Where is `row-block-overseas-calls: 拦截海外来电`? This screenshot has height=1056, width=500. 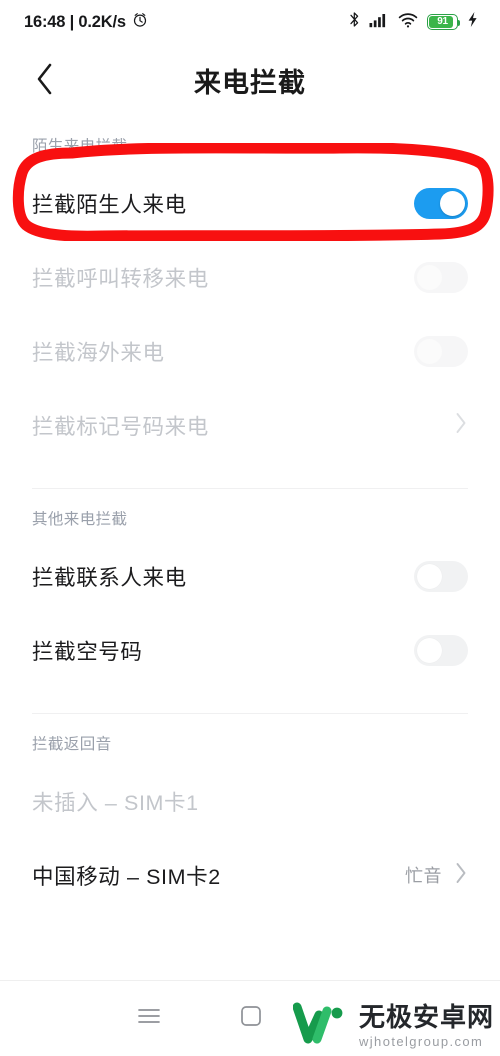 row-block-overseas-calls: 拦截海外来电 is located at coordinates (250, 351).